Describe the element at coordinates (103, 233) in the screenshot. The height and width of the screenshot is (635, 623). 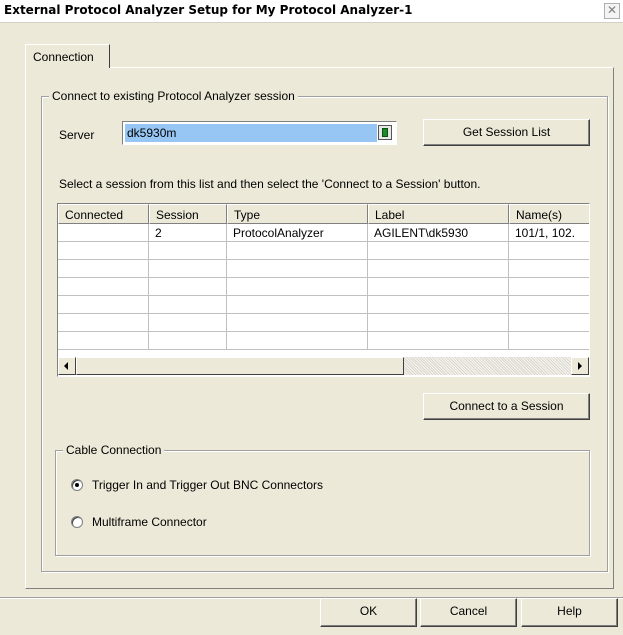
I see `cell-connected` at that location.